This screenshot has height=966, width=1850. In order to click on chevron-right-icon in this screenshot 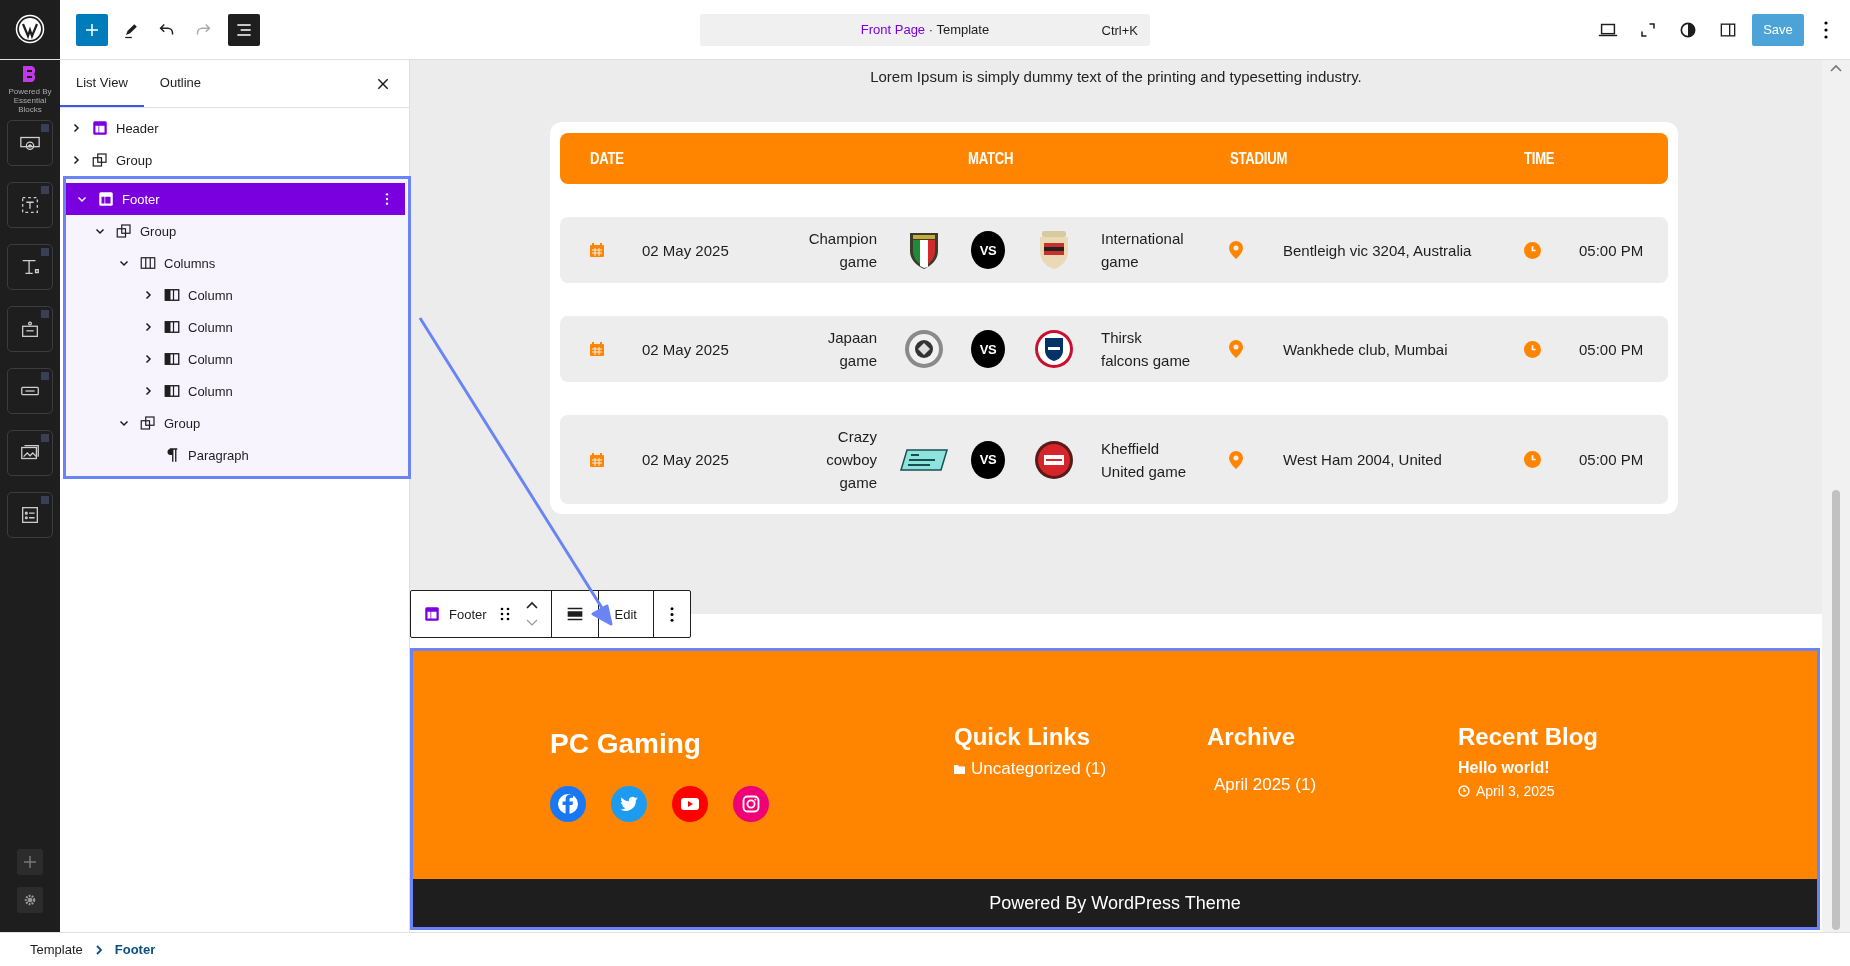, I will do `click(98, 949)`.